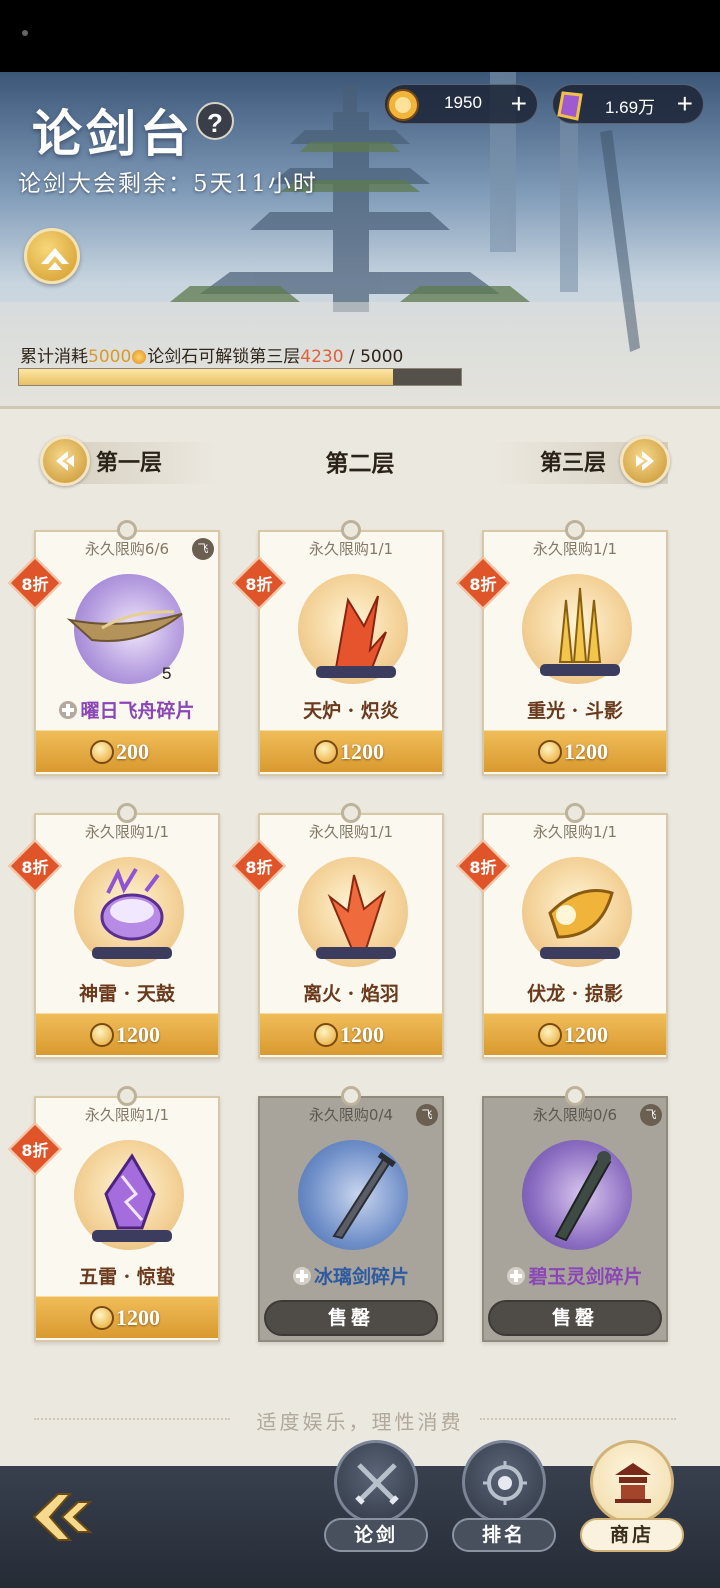  Describe the element at coordinates (322, 357) in the screenshot. I see `progress-current: 4230` at that location.